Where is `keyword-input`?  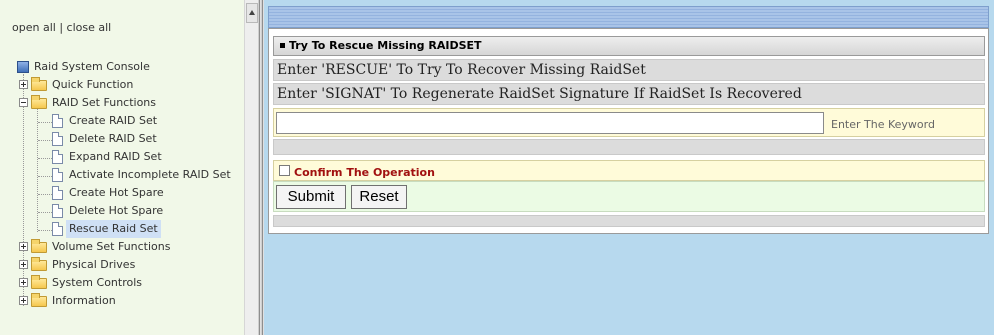 keyword-input is located at coordinates (550, 123).